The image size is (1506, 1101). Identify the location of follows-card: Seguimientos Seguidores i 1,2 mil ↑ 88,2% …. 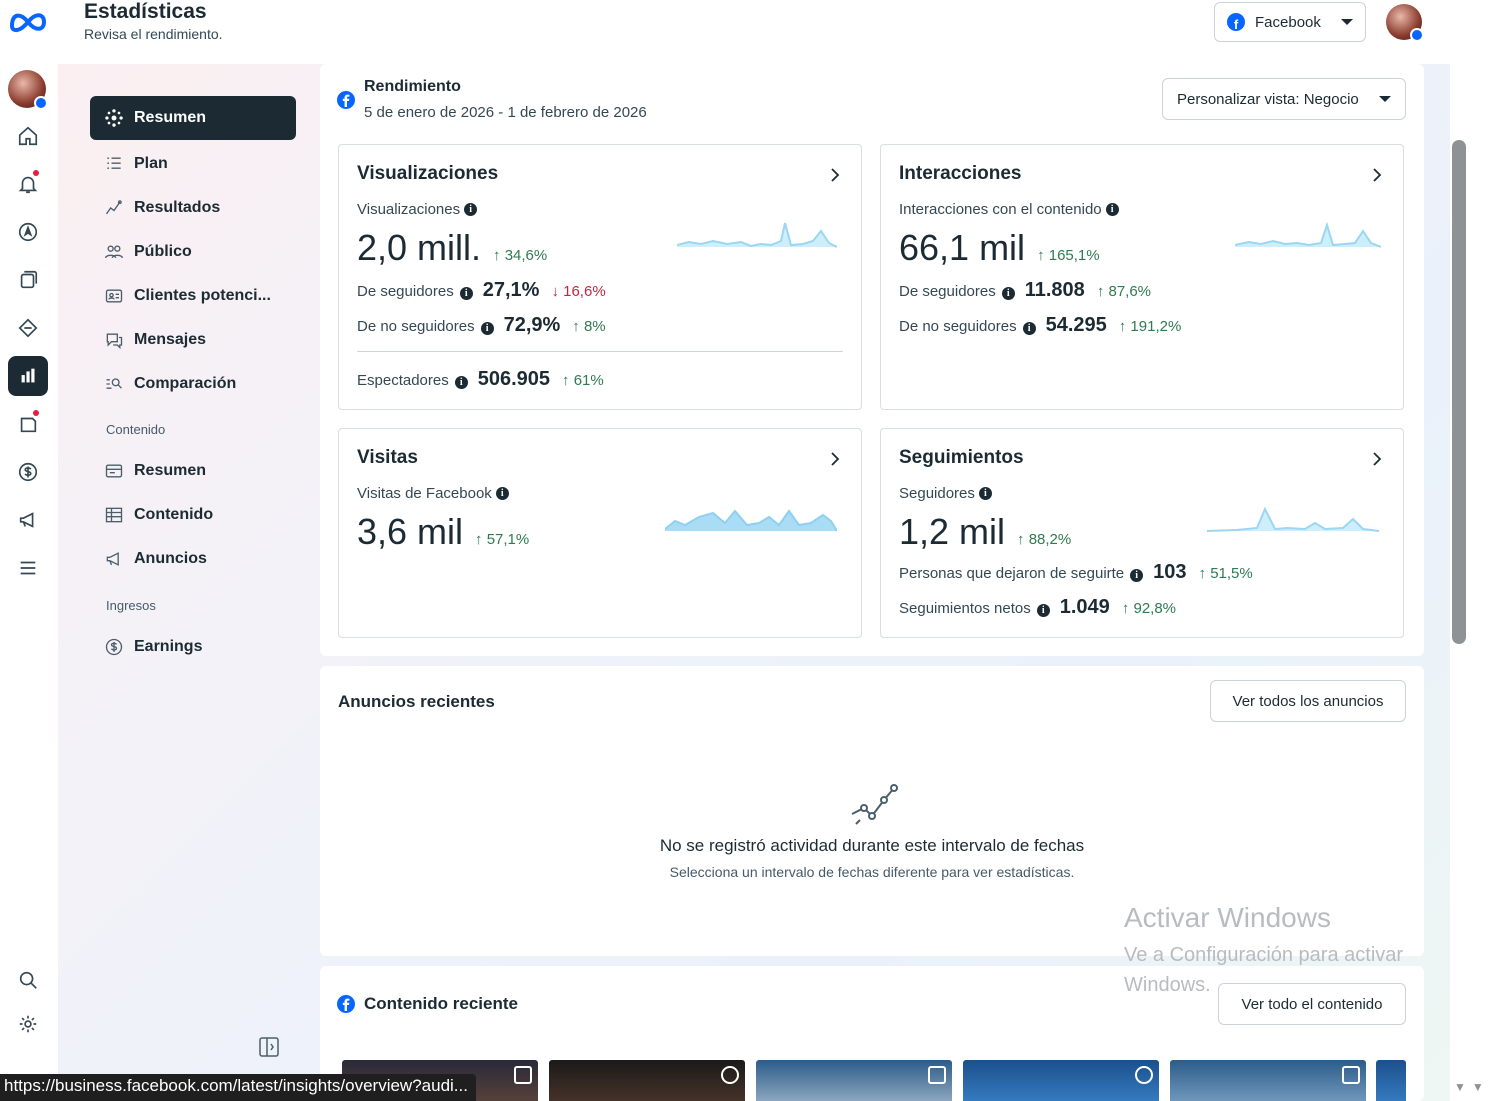
(1142, 533).